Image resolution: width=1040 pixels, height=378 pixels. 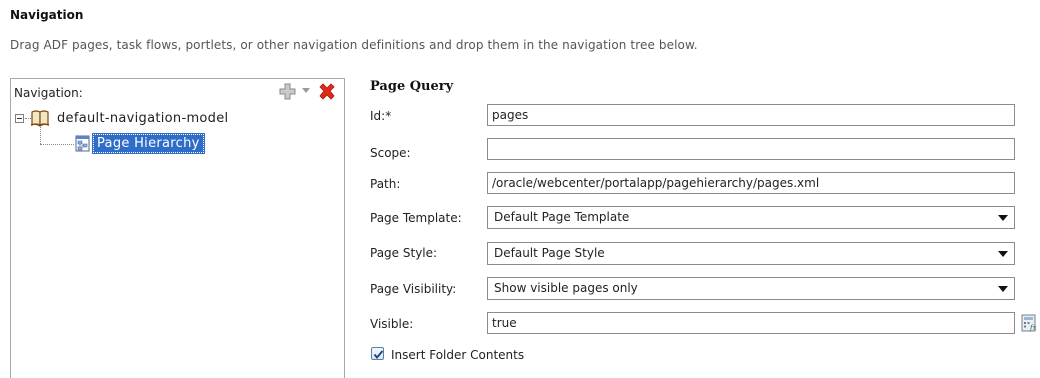 What do you see at coordinates (327, 92) in the screenshot?
I see `delete-x-icon` at bounding box center [327, 92].